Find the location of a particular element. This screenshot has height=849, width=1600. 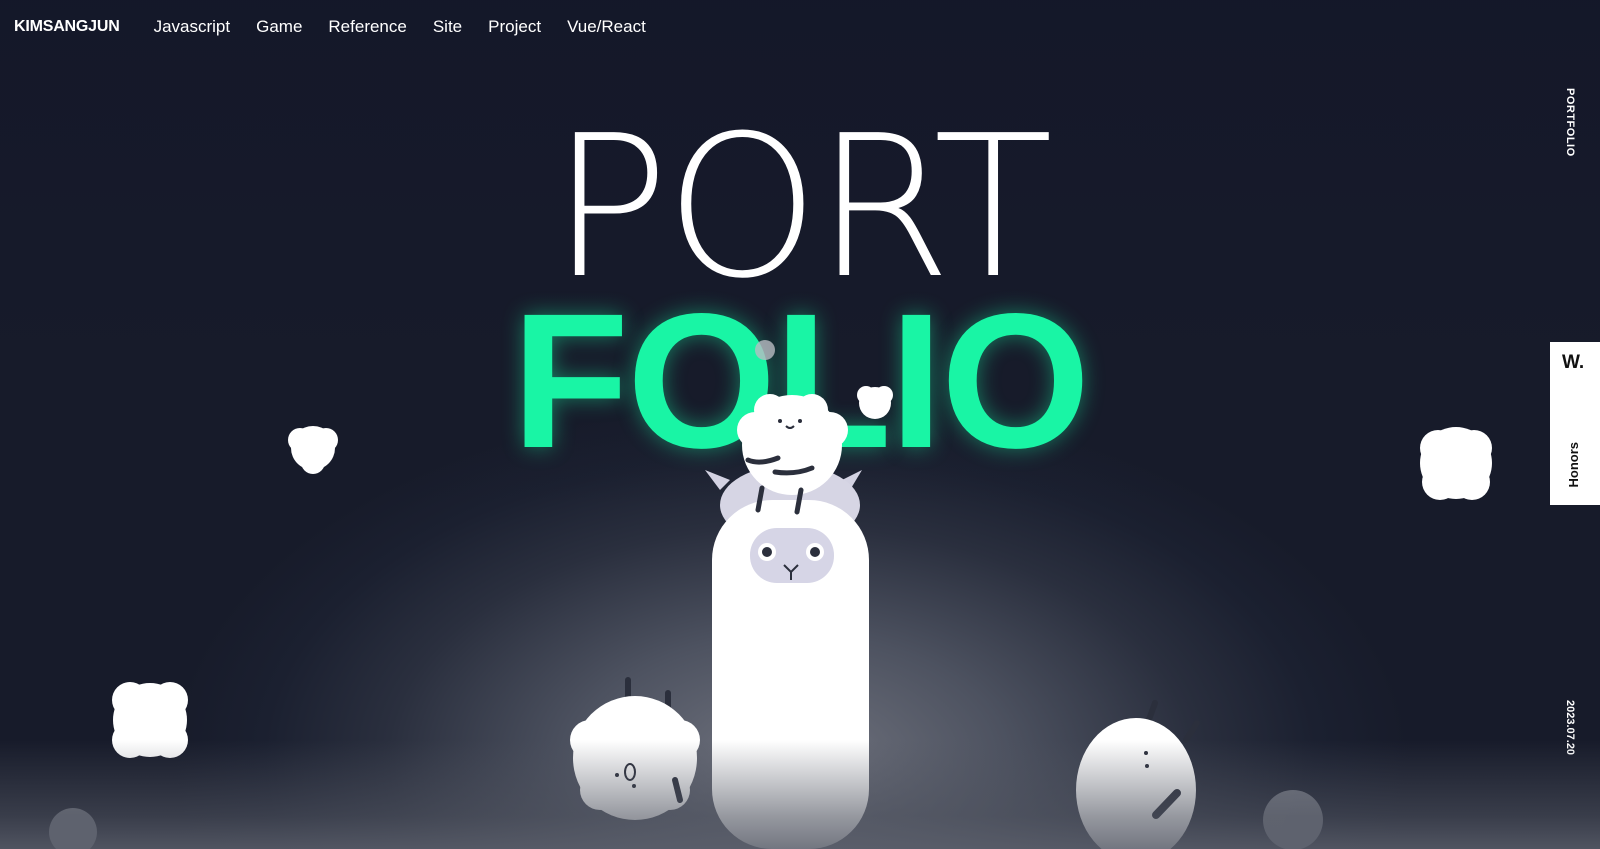

nav-site: Site is located at coordinates (447, 27).